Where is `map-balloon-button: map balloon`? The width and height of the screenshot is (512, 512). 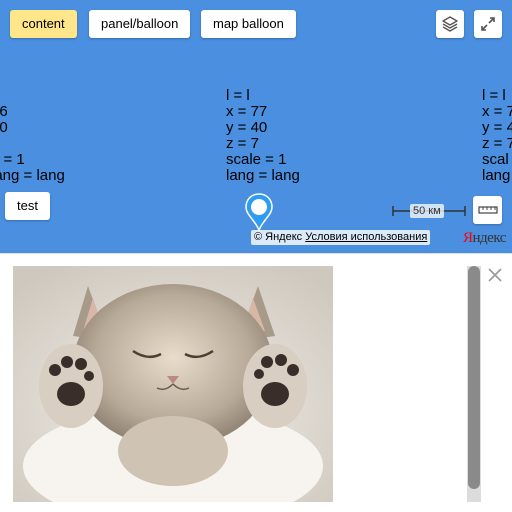
map-balloon-button: map balloon is located at coordinates (248, 24).